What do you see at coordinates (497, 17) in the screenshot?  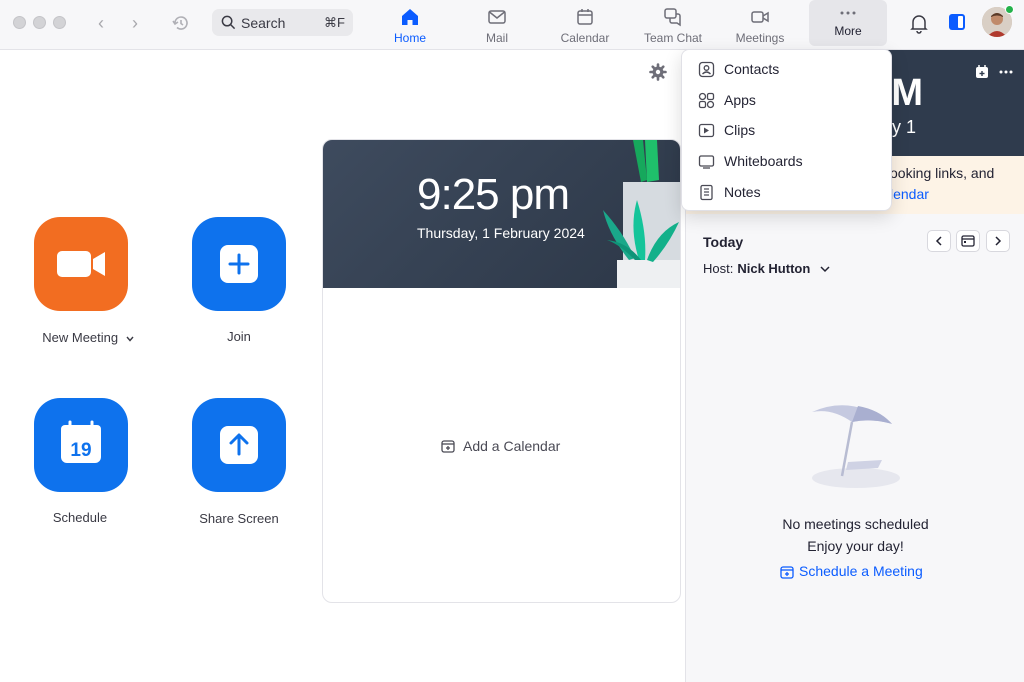 I see `mail-icon` at bounding box center [497, 17].